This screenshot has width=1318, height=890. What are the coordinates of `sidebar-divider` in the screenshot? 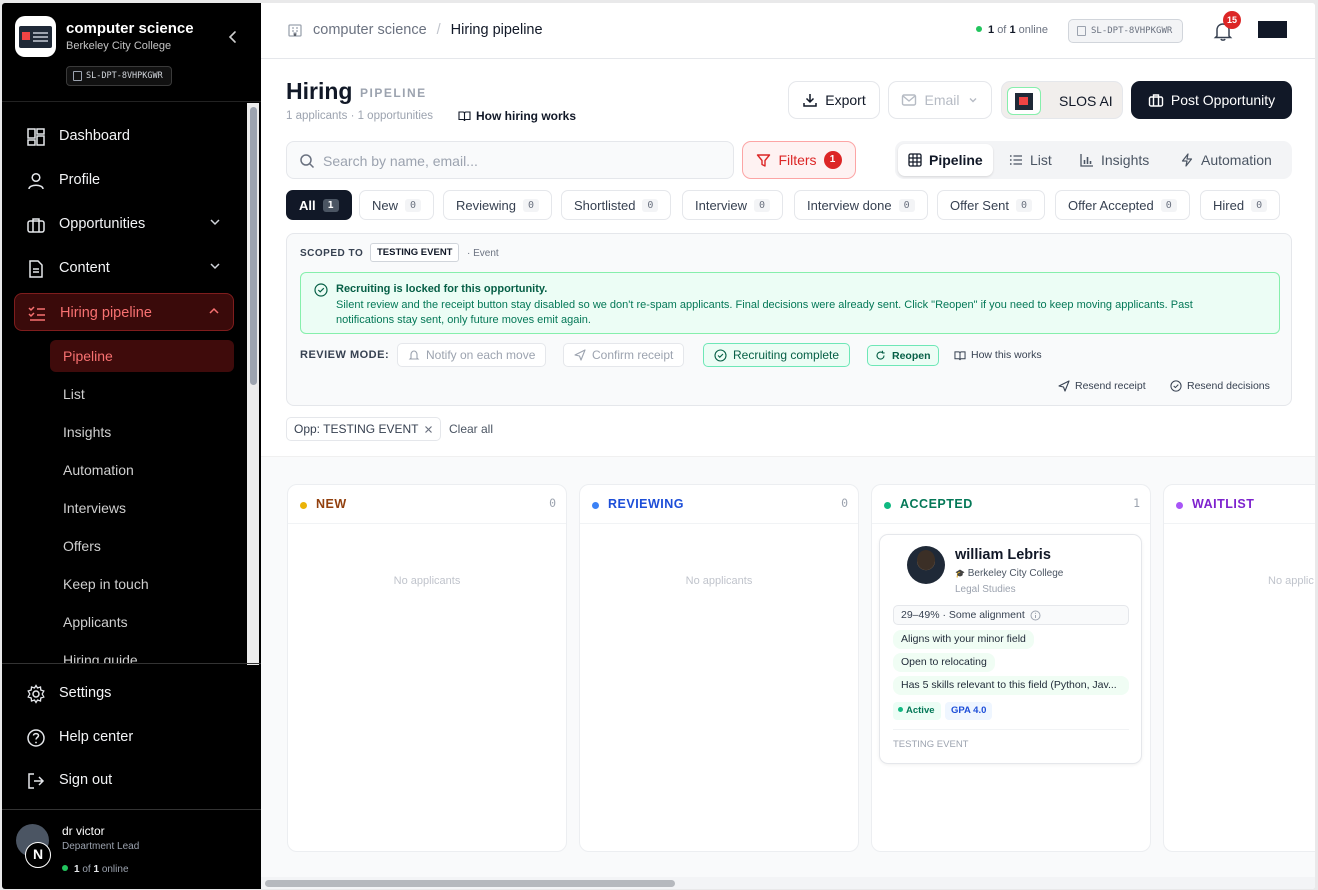 It's located at (131, 809).